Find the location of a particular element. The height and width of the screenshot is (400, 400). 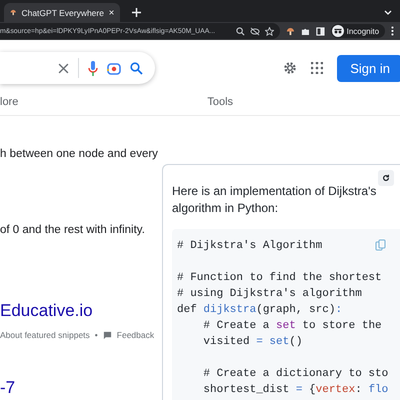

code-line: # Function to find the shortest is located at coordinates (279, 278).